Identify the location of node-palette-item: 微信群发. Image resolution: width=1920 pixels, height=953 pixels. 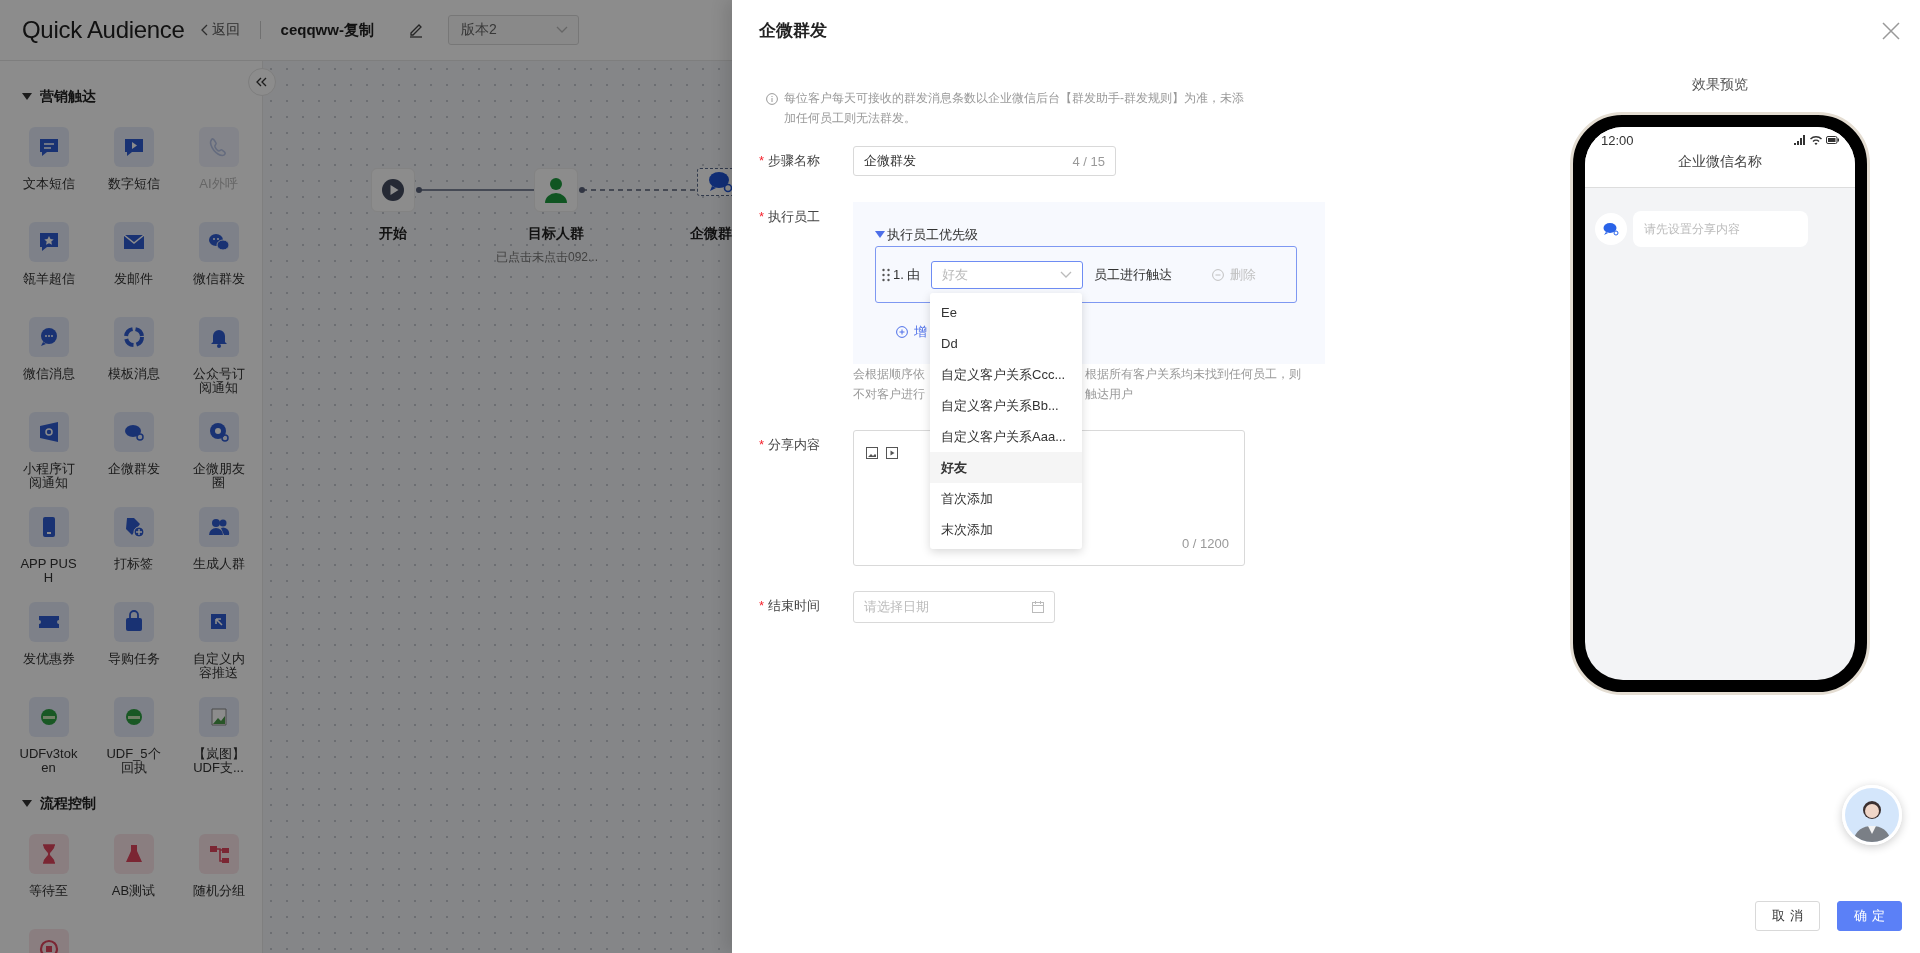
(218, 254).